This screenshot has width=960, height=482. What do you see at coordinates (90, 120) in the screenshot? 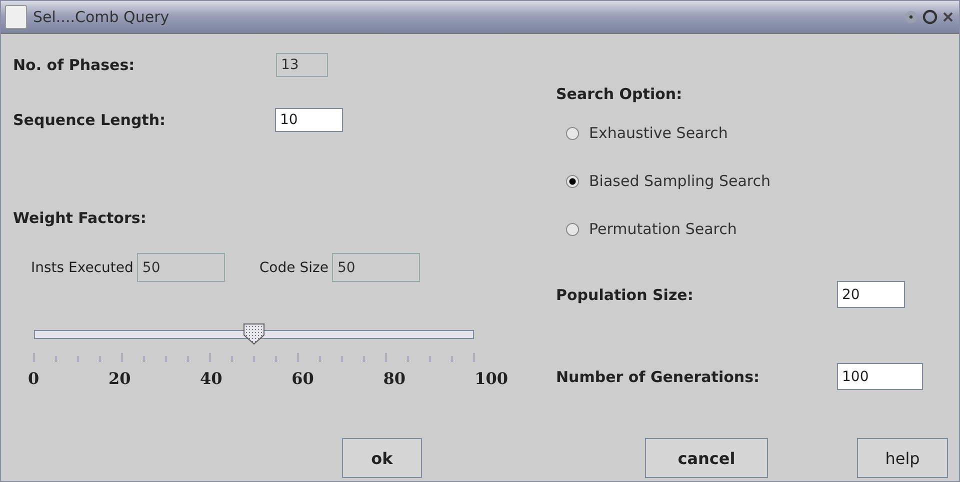
I see `field-label: Sequence Length:` at bounding box center [90, 120].